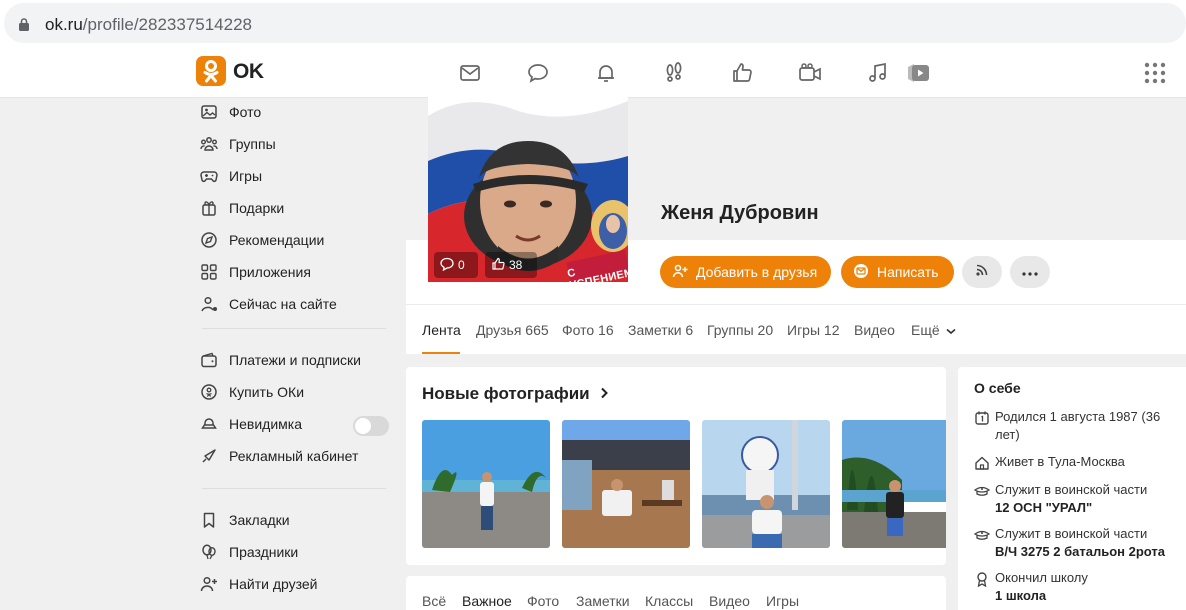  I want to click on video-icon, so click(918, 73).